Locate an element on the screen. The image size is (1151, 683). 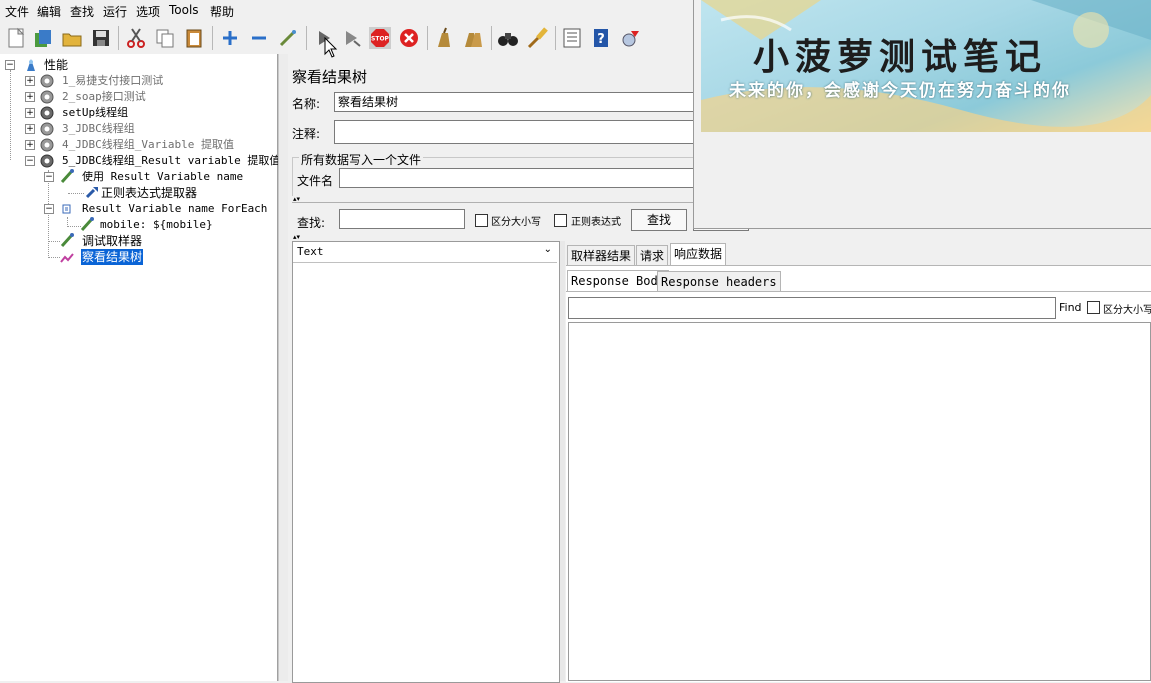
menu-help: 帮助 is located at coordinates (222, 11).